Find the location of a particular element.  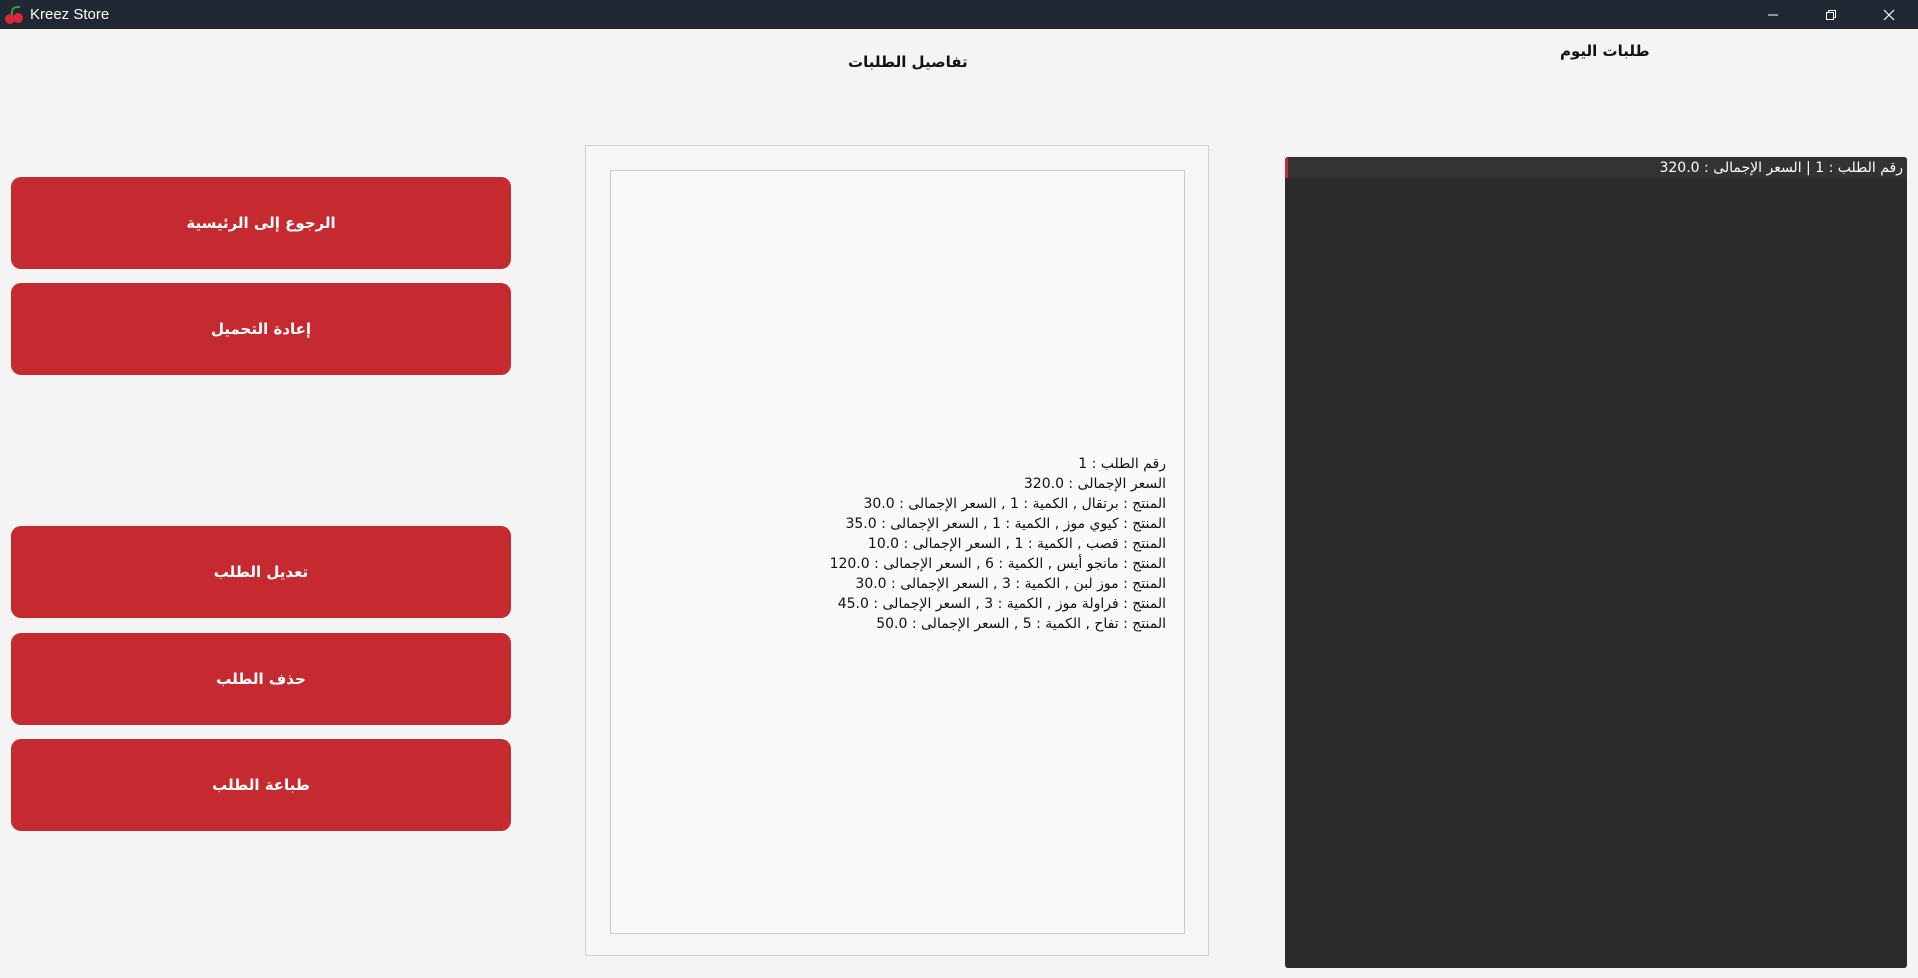

window-controls is located at coordinates (1831, 14).